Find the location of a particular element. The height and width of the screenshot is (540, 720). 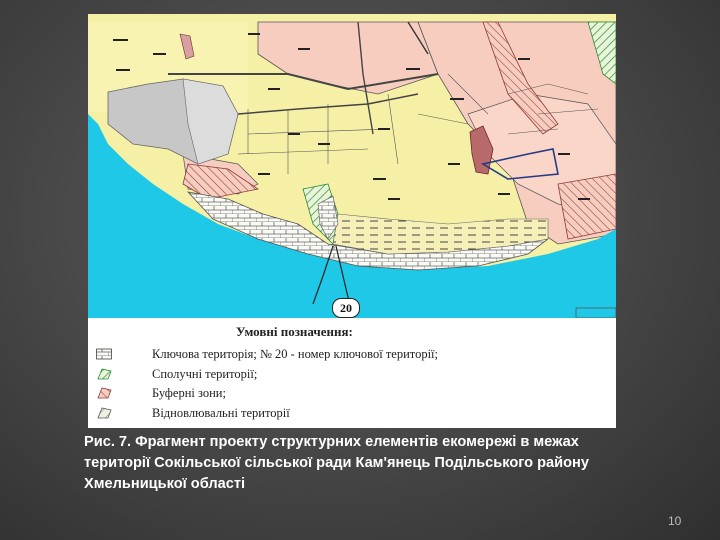

legend-item-buffer: Буферні зони; is located at coordinates (352, 394).